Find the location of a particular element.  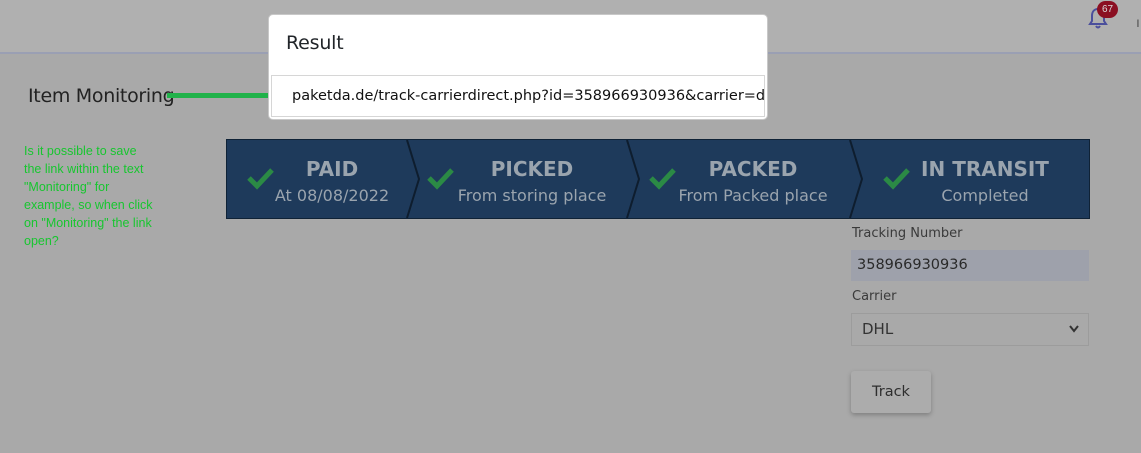

step-title: PICKED is located at coordinates (532, 169).